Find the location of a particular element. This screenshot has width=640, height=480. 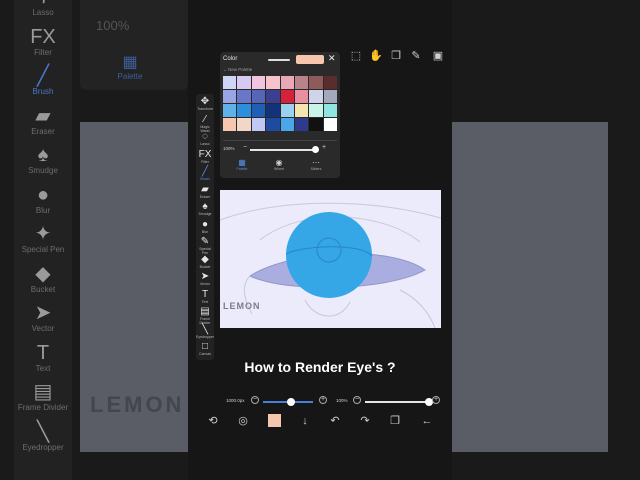

lasso-icon: ⌇ is located at coordinates (43, 4).